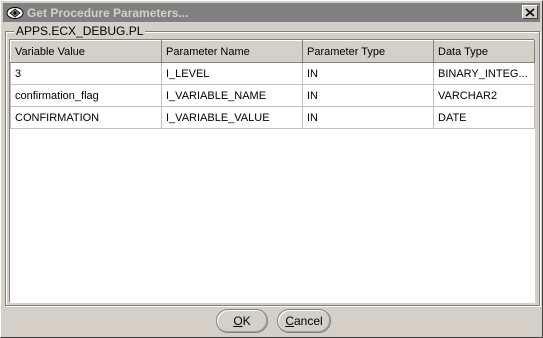 Image resolution: width=543 pixels, height=338 pixels. What do you see at coordinates (86, 73) in the screenshot?
I see `cell-variable-value: 3` at bounding box center [86, 73].